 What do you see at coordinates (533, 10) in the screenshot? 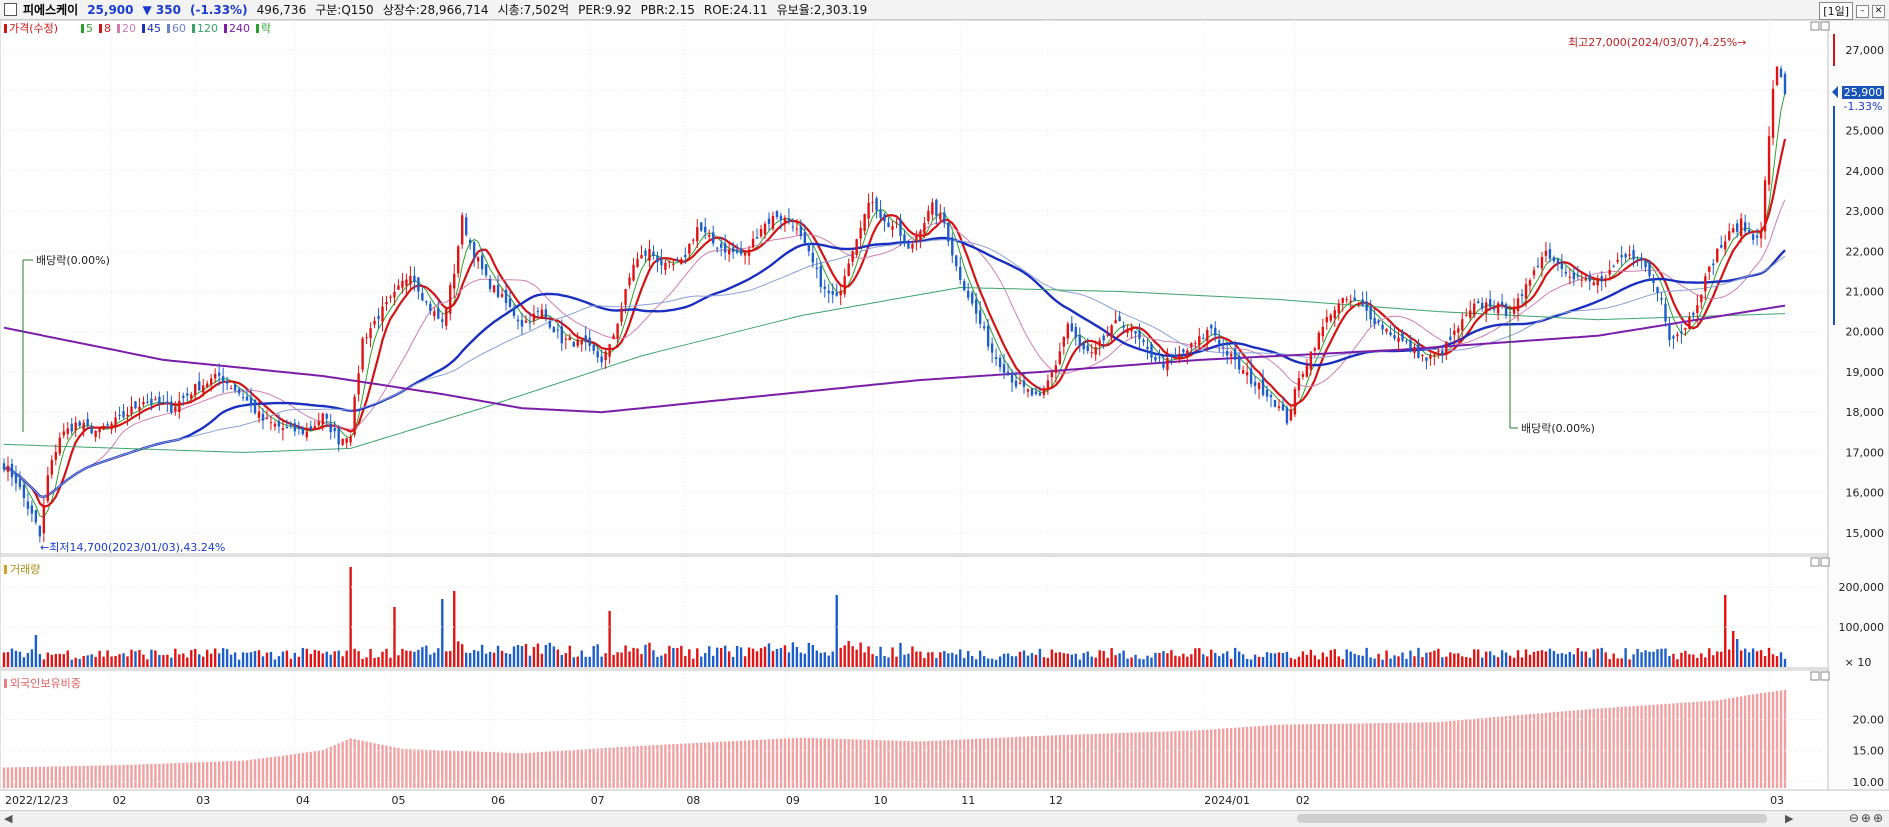
I see `market-cap: 시총:7,502억` at bounding box center [533, 10].